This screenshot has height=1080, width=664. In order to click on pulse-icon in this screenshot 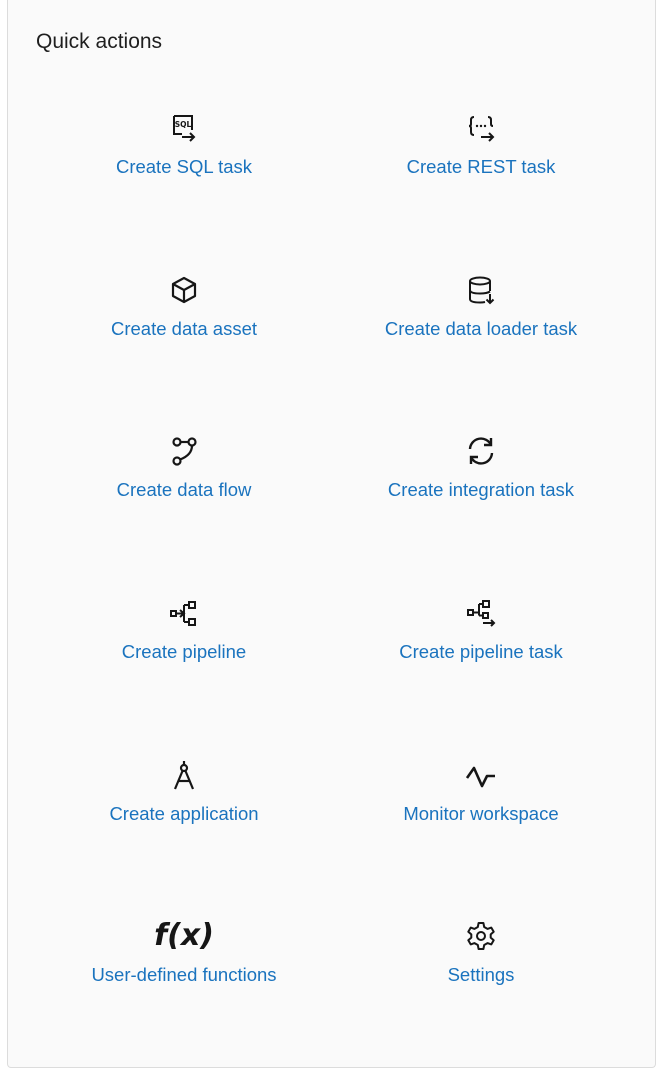, I will do `click(481, 775)`.